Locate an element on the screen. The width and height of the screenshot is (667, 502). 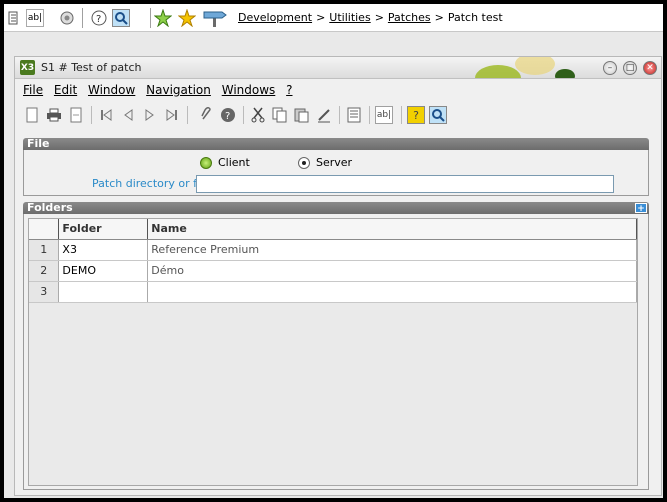
patch-directory-label: Patch directory or file is located at coordinates (151, 183).